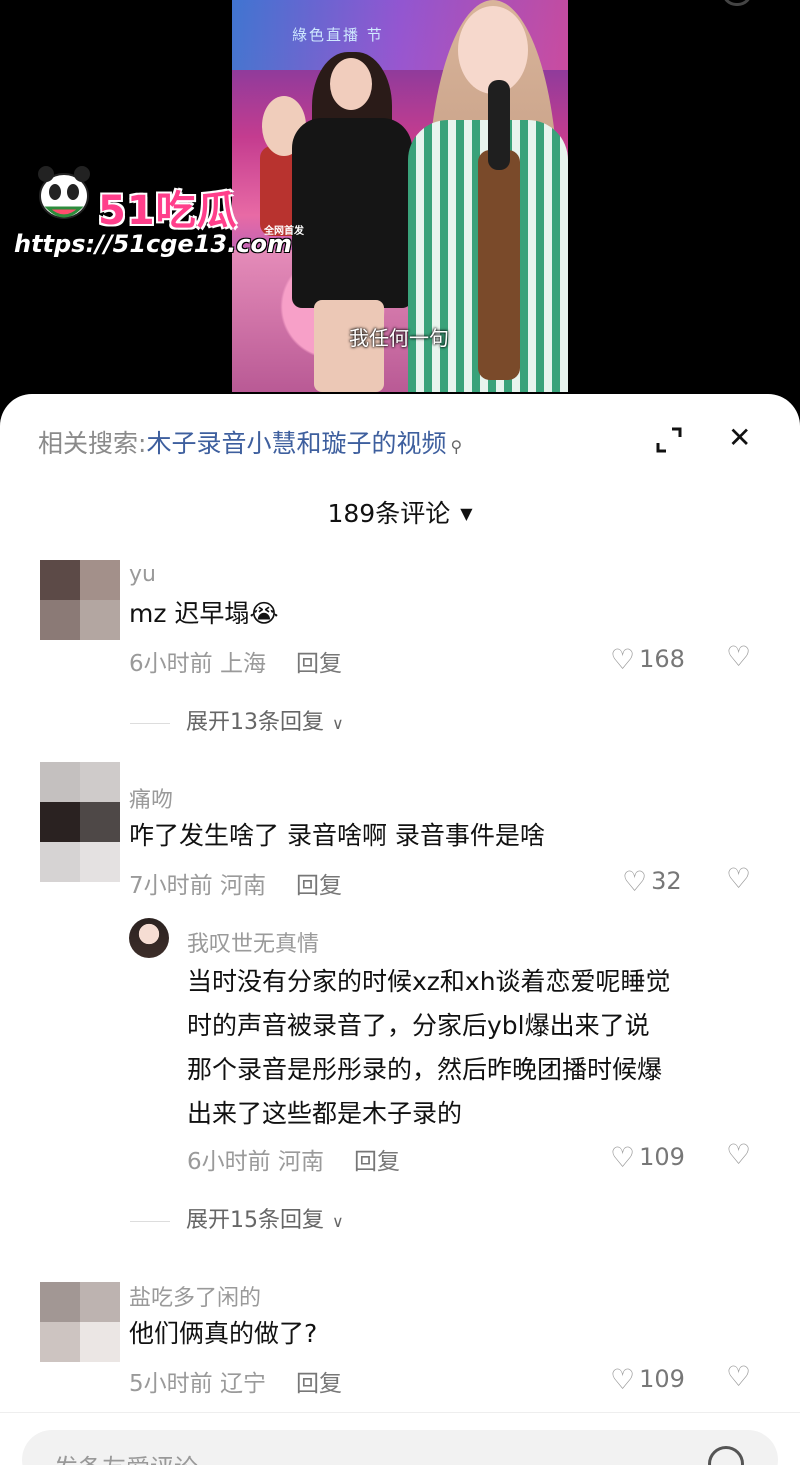  I want to click on reply-text-line: 出来了这些都是木子录的, so click(325, 1113).